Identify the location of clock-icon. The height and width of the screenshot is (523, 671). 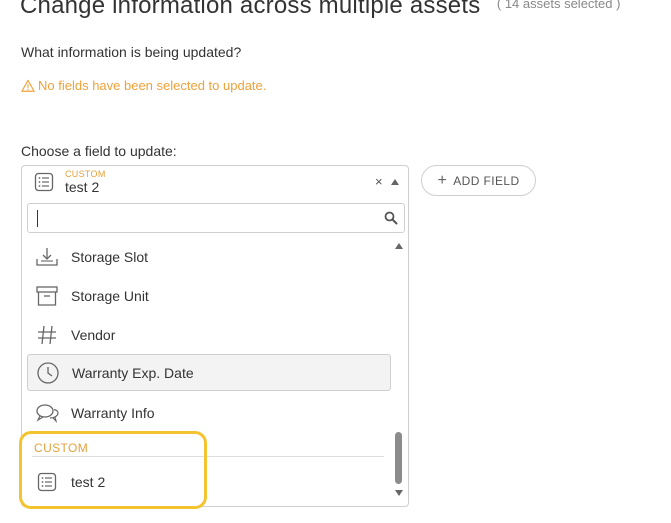
(48, 372).